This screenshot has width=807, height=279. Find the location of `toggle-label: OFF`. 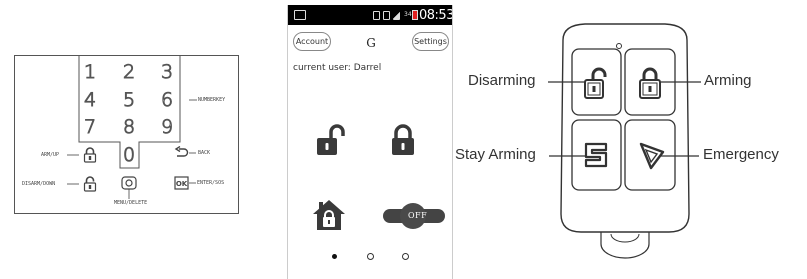

toggle-label: OFF is located at coordinates (418, 215).